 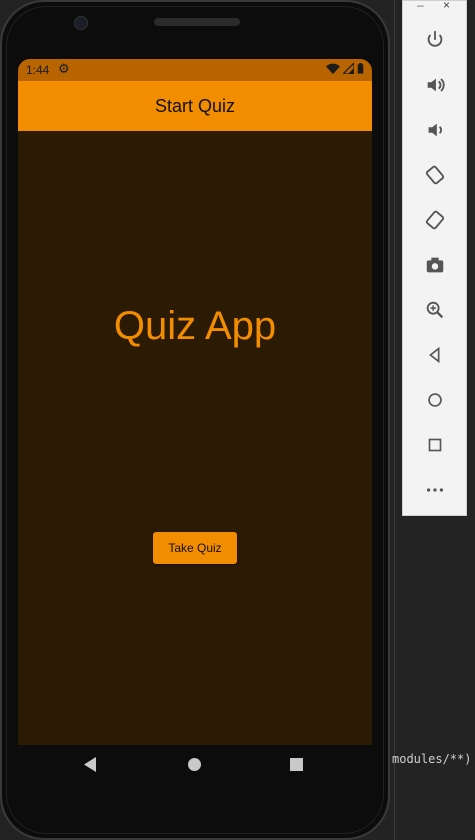 What do you see at coordinates (195, 326) in the screenshot?
I see `app-headline: Quiz App` at bounding box center [195, 326].